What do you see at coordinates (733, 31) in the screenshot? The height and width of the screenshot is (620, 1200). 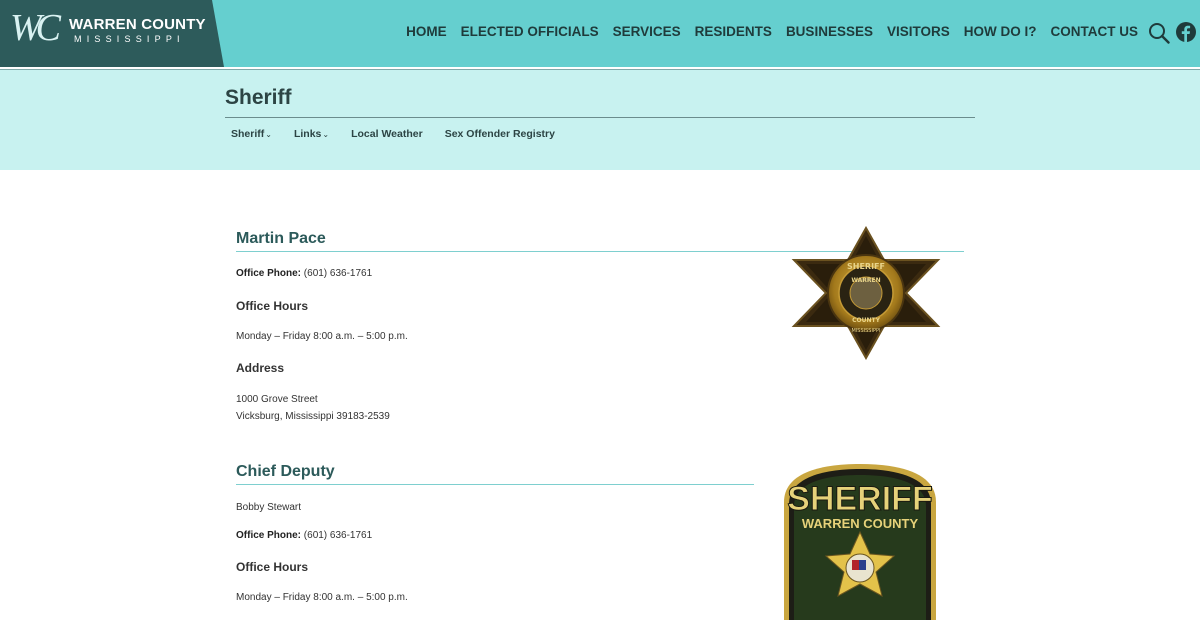 I see `nav-residents: RESIDENTS` at bounding box center [733, 31].